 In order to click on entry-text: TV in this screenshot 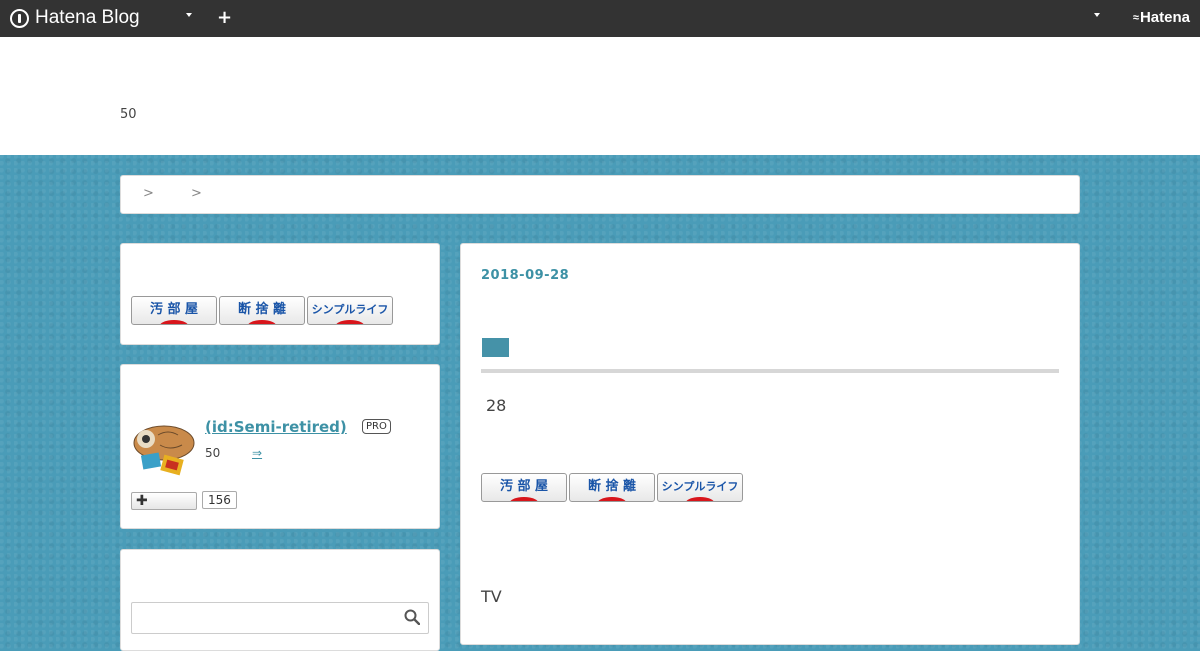, I will do `click(491, 596)`.